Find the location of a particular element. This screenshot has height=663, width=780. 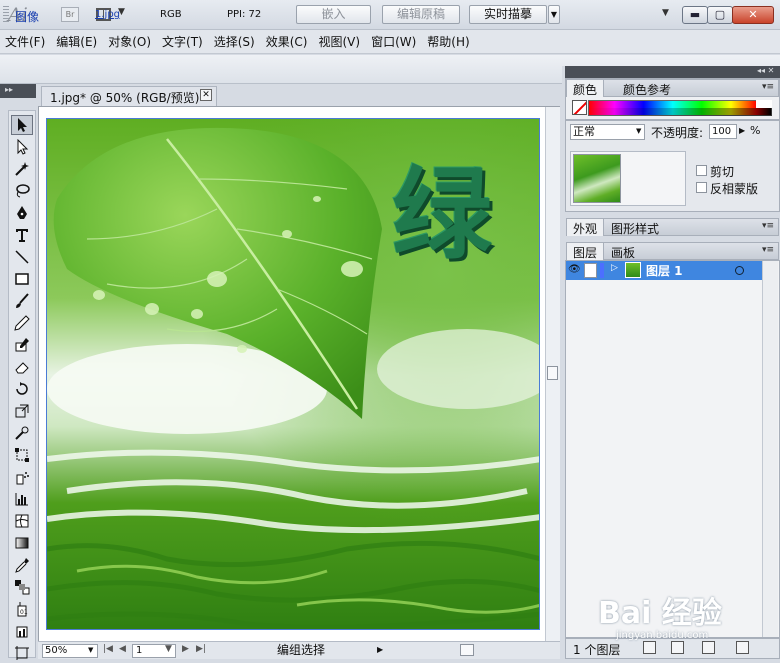

pencil-tool is located at coordinates (22, 323).